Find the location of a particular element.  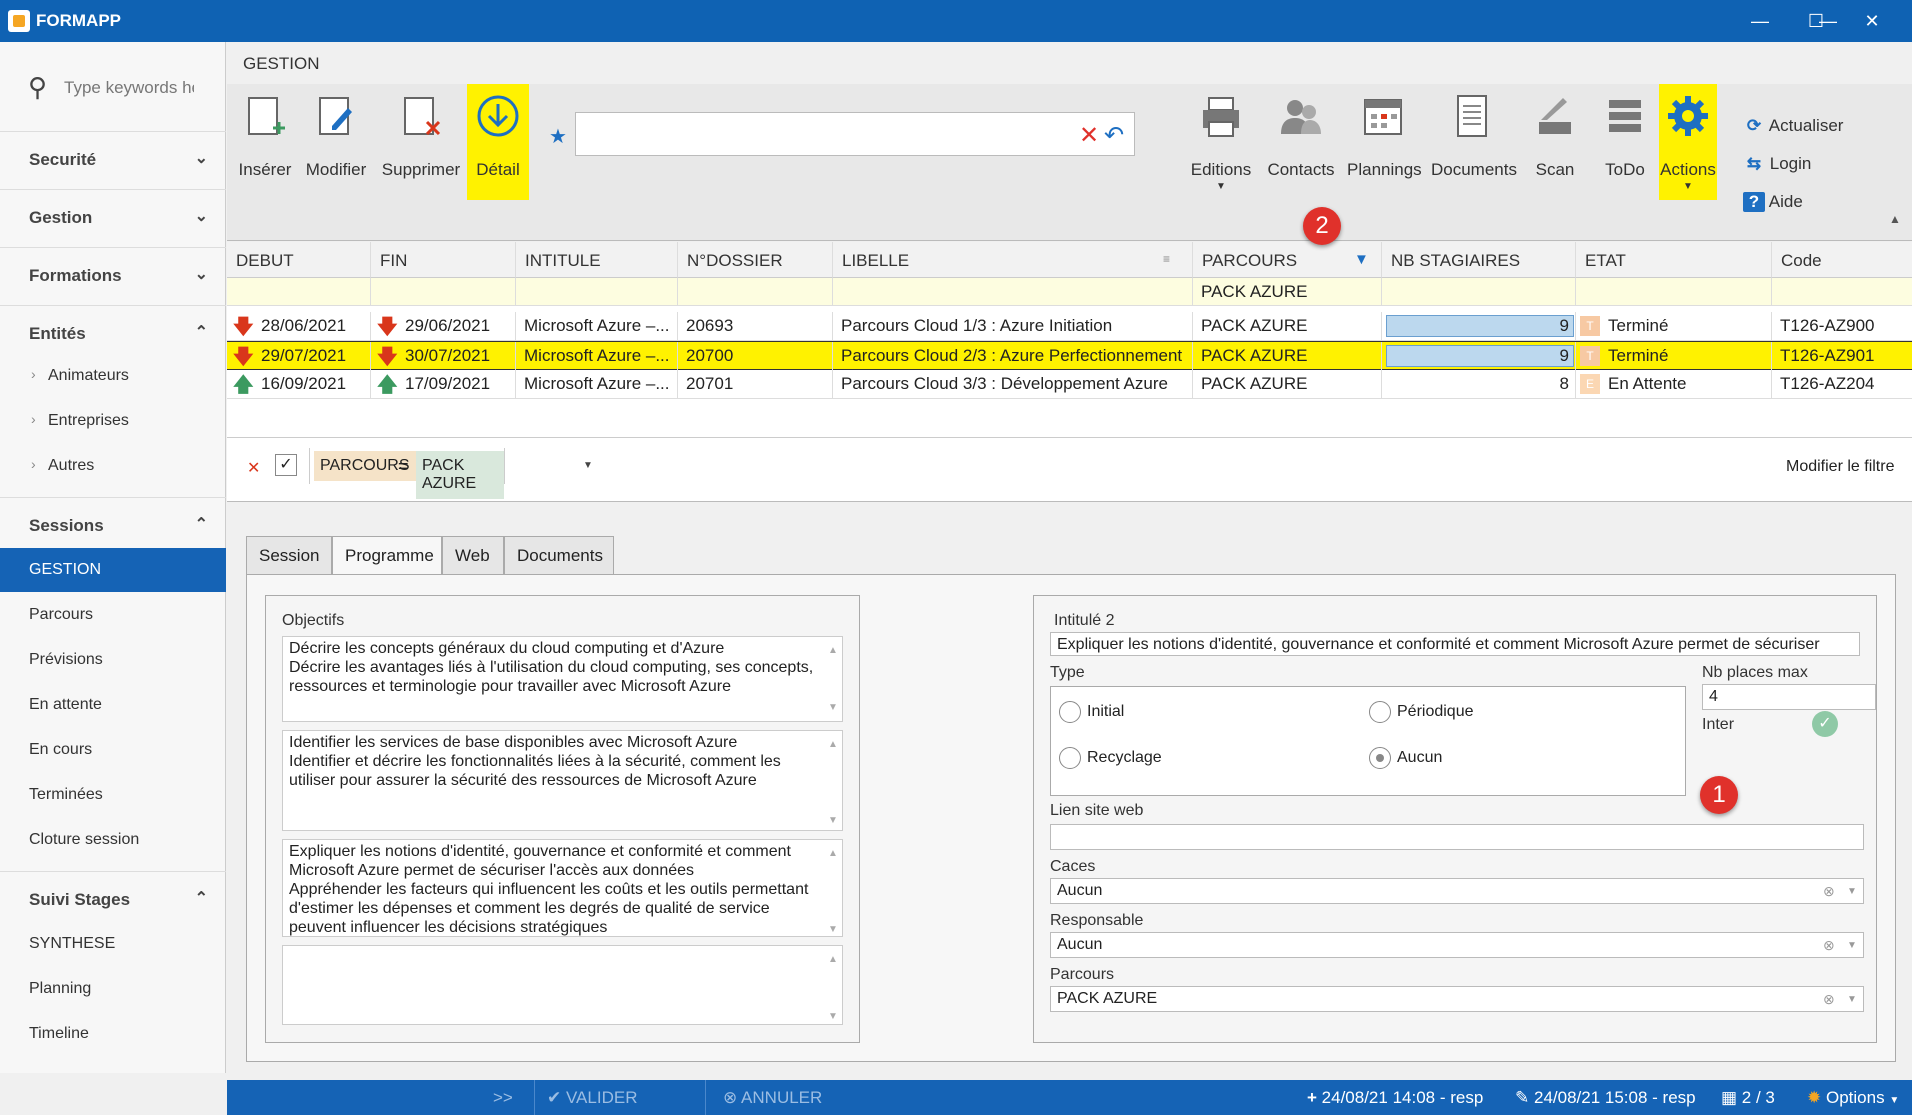

column-header-etat: ETAT is located at coordinates (1674, 260).